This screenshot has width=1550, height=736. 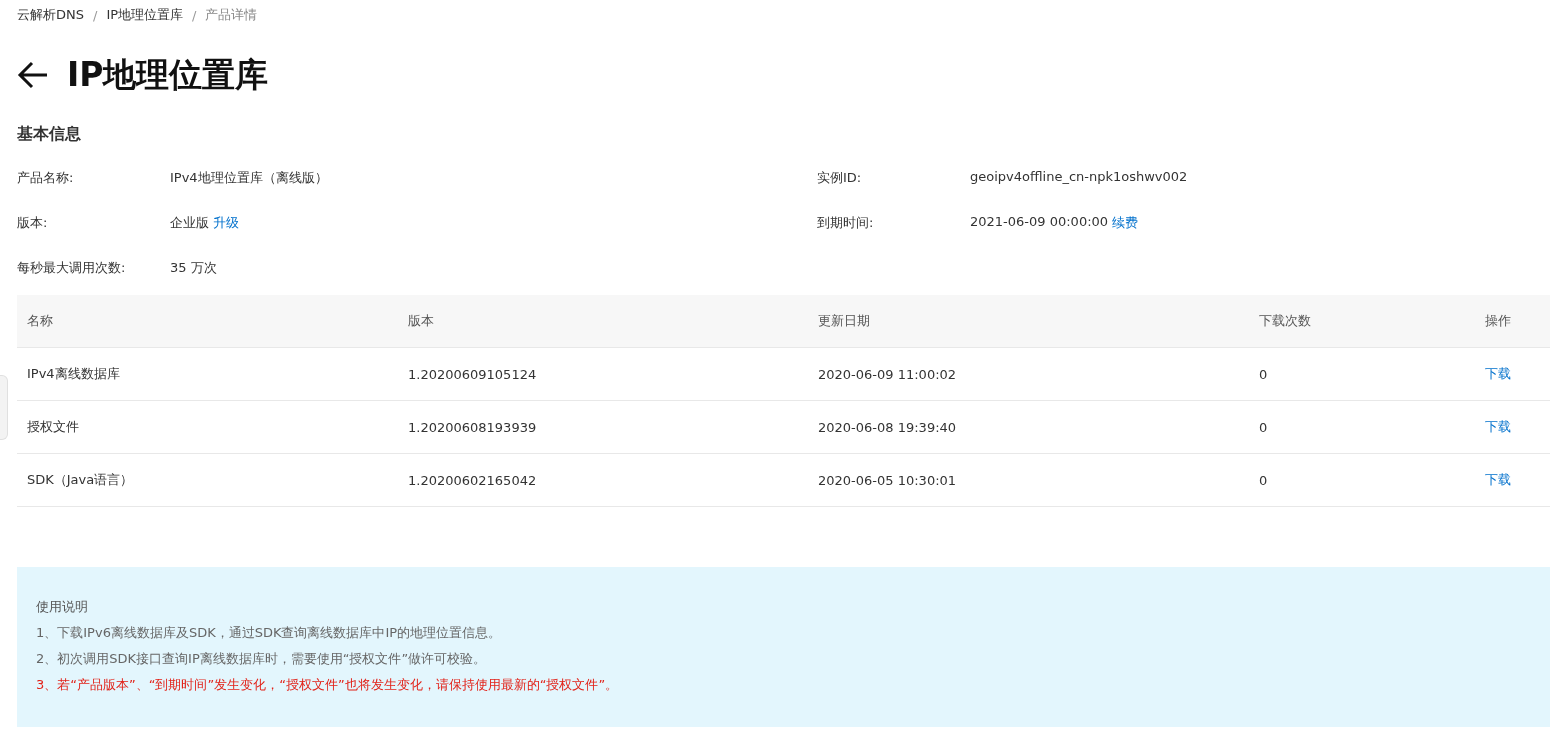 What do you see at coordinates (888, 480) in the screenshot?
I see `table-cell-text: 2020-06-05 10:30:01` at bounding box center [888, 480].